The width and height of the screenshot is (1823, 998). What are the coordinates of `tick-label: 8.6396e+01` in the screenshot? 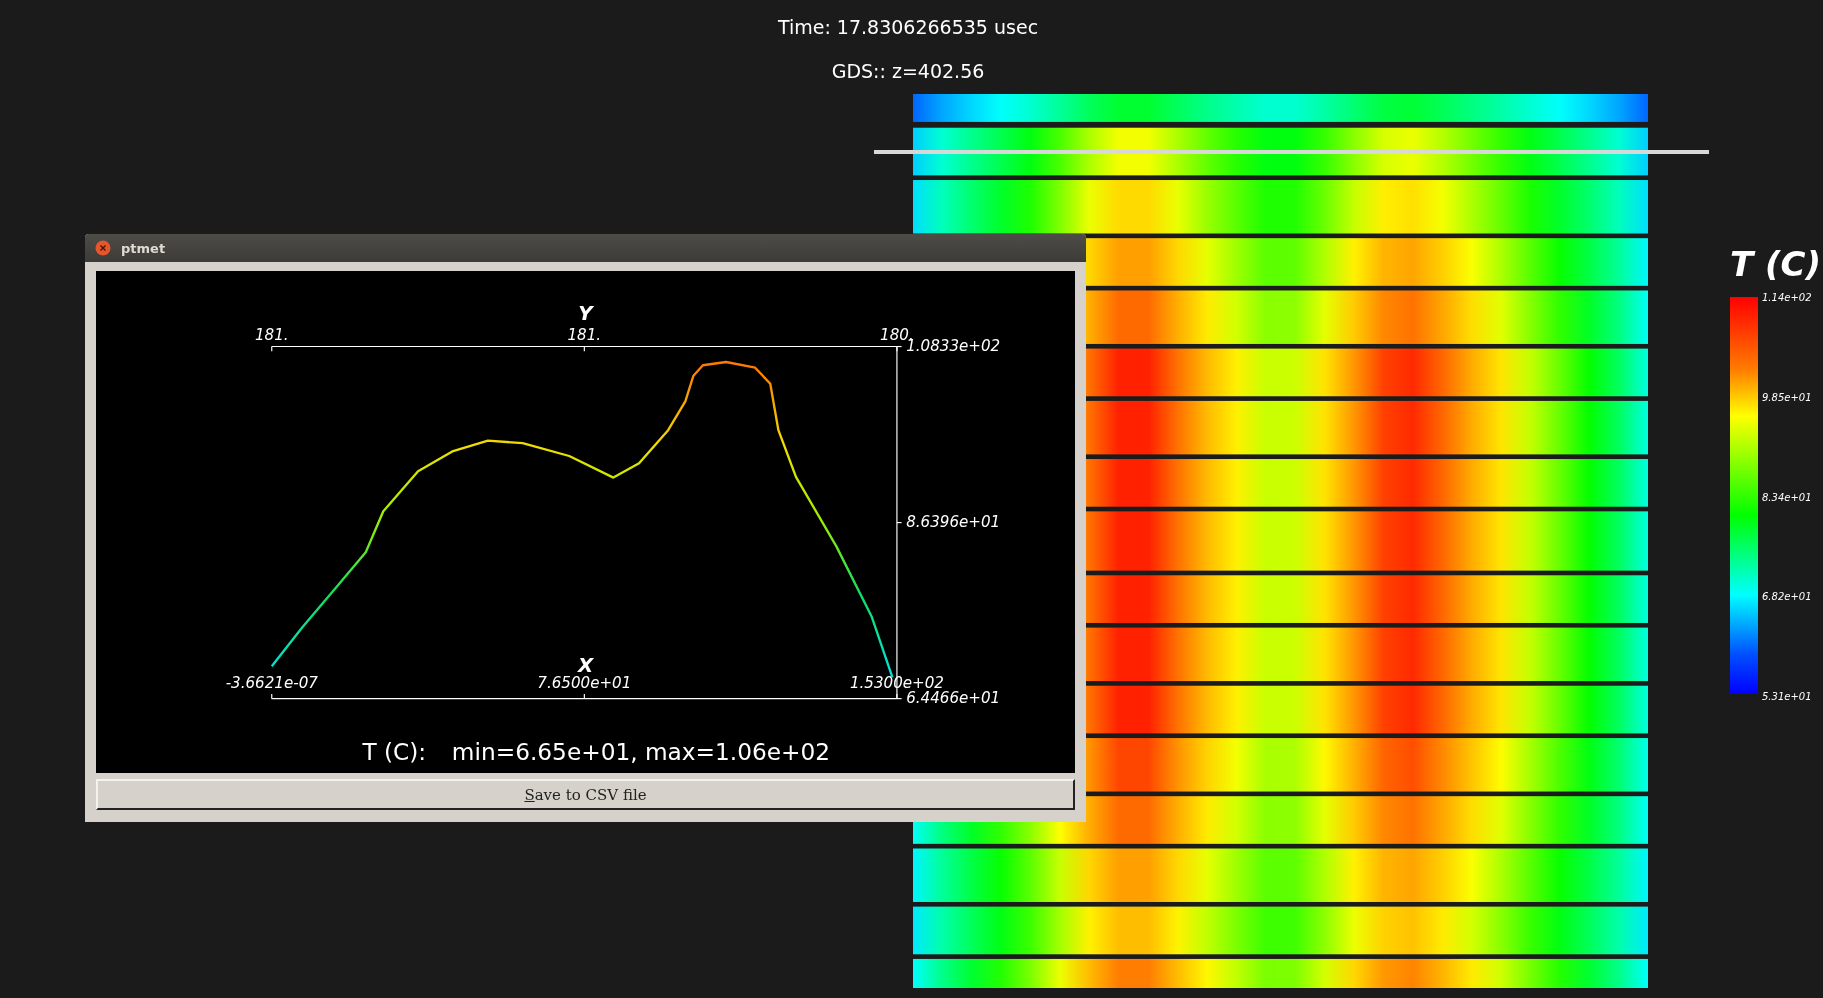 It's located at (953, 522).